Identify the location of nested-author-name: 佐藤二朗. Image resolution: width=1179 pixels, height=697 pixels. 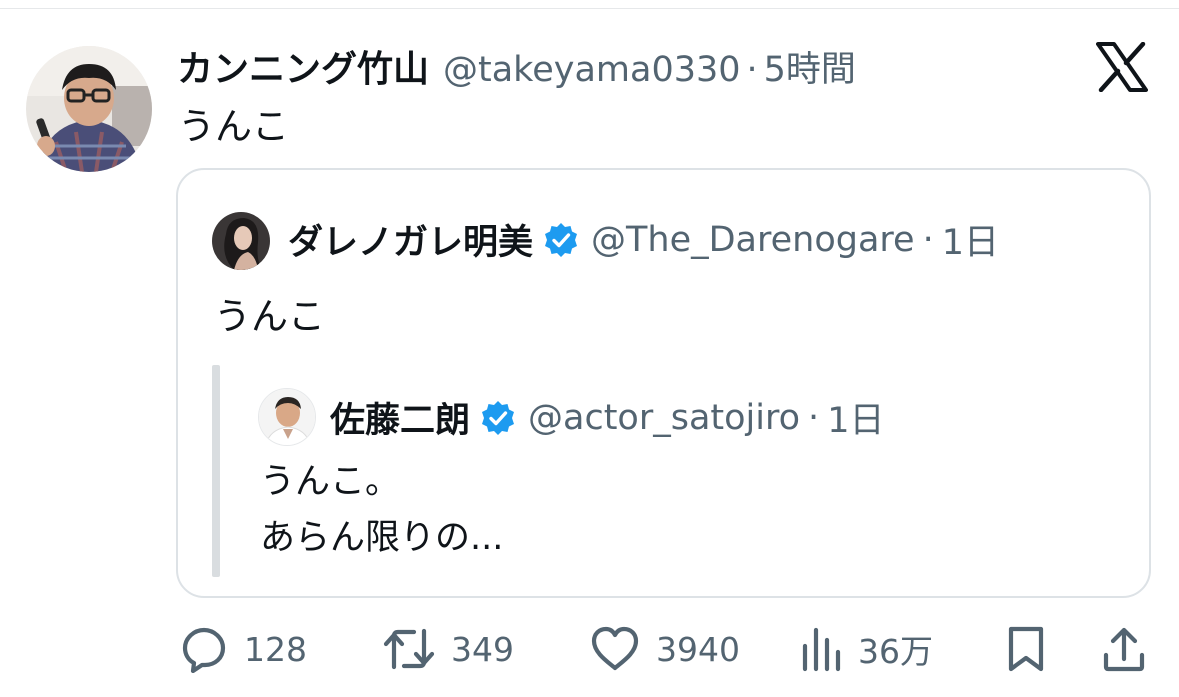
(400, 417).